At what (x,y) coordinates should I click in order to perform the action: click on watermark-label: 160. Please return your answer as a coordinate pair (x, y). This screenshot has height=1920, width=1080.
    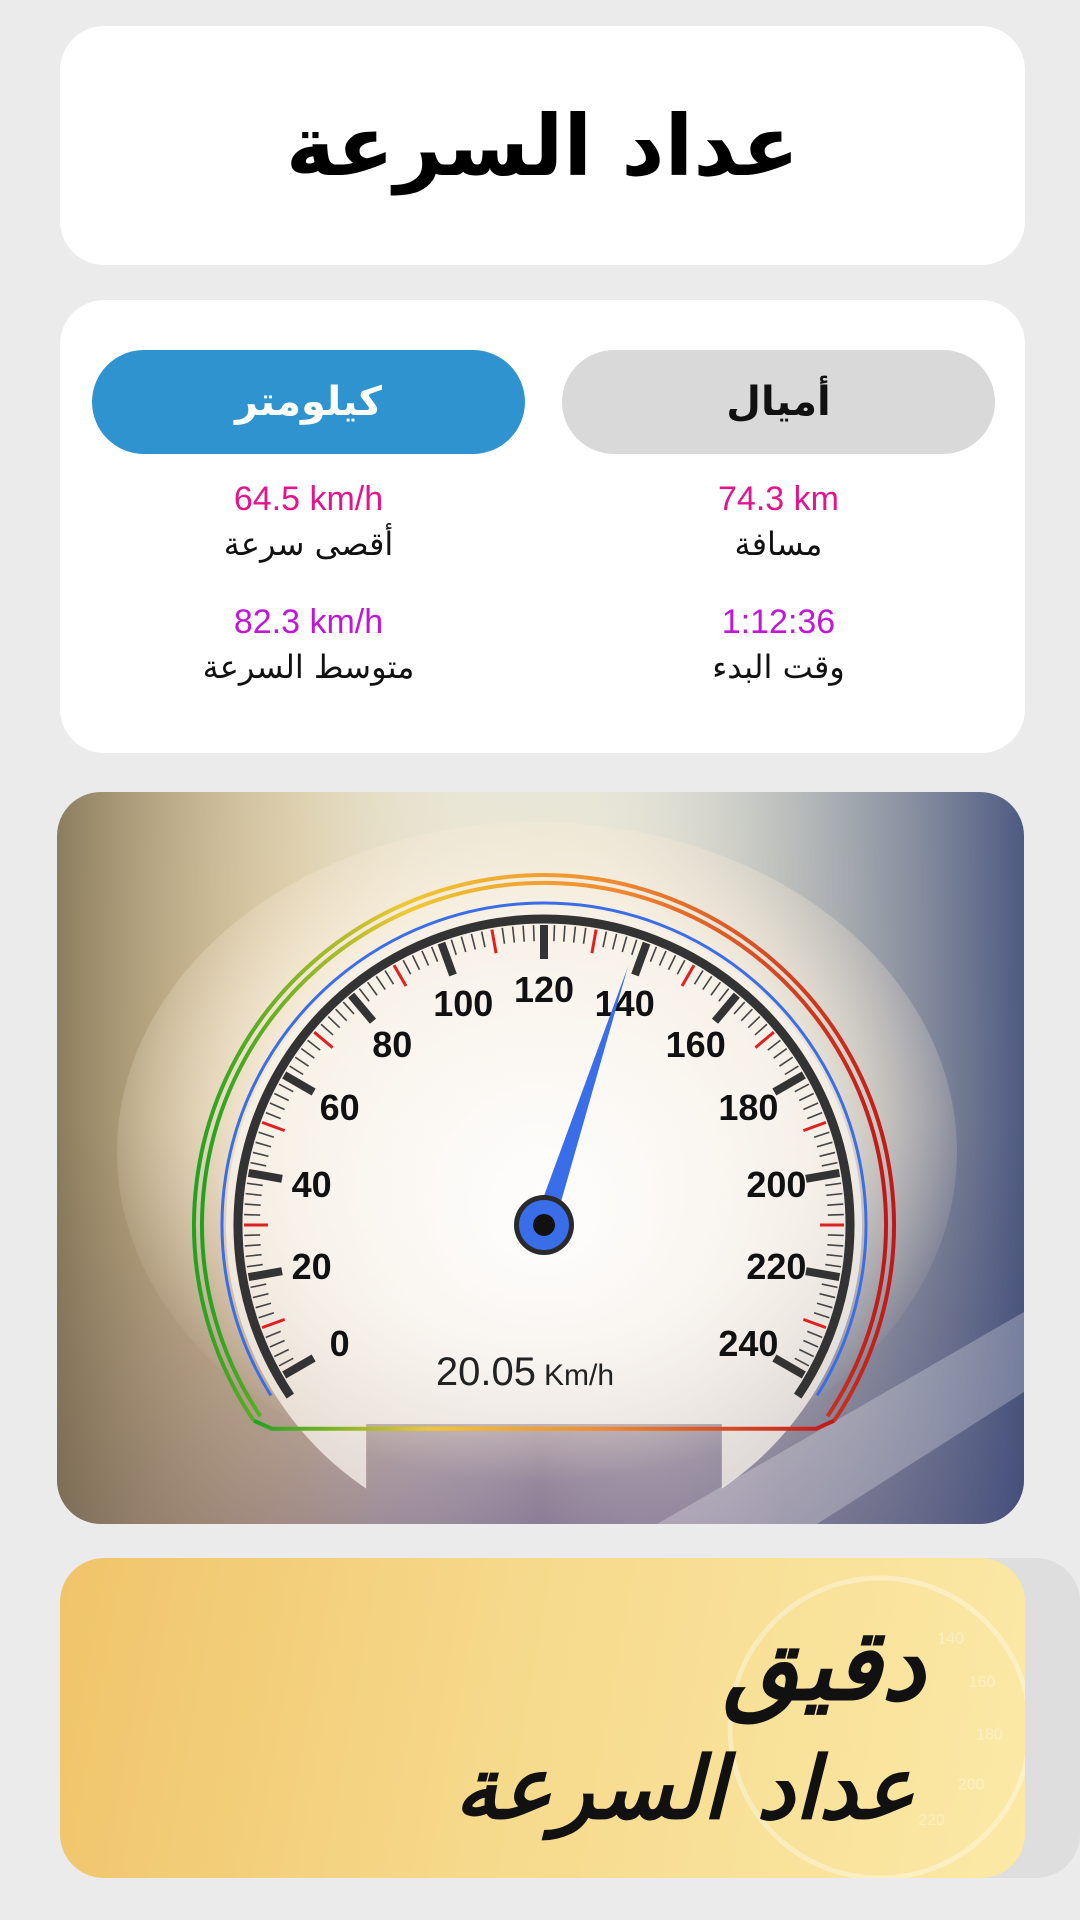
    Looking at the image, I should click on (982, 1682).